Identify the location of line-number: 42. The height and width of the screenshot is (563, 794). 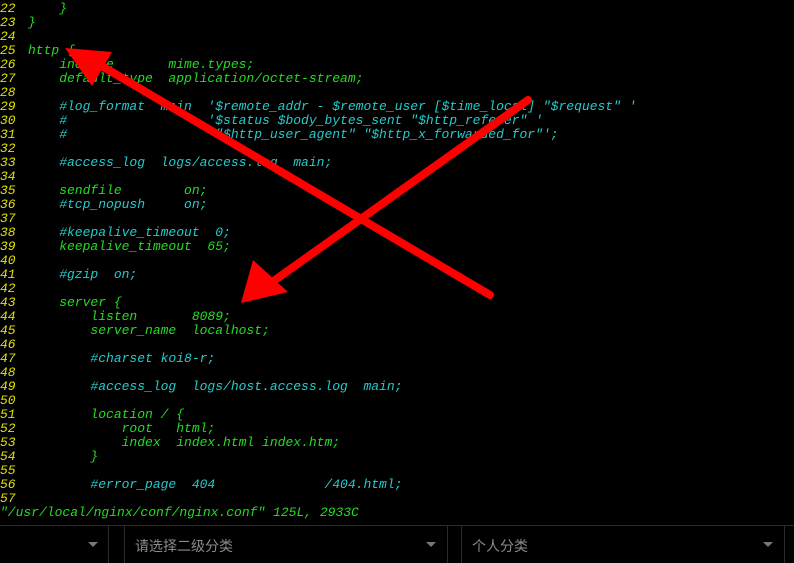
(8, 288).